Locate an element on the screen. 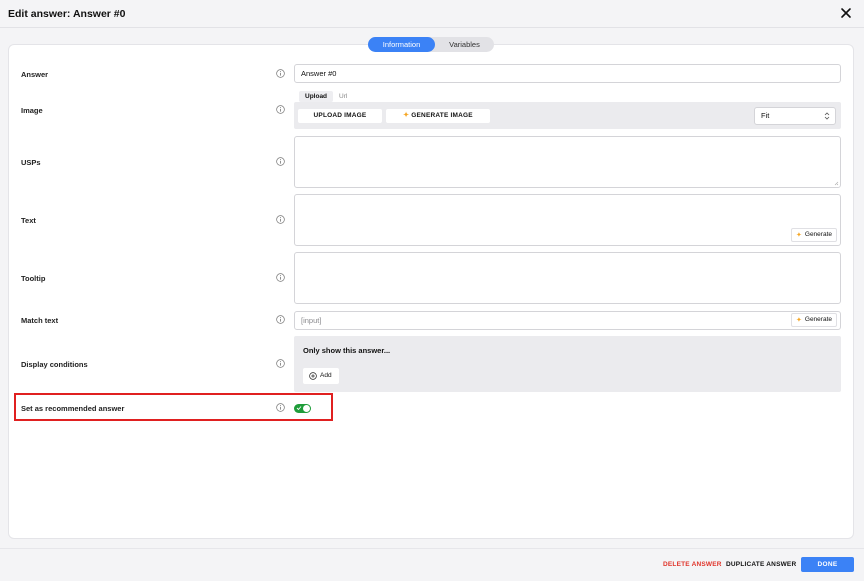 The height and width of the screenshot is (581, 864). duplicate-answer-button: DUPLICATE ANSWER is located at coordinates (761, 564).